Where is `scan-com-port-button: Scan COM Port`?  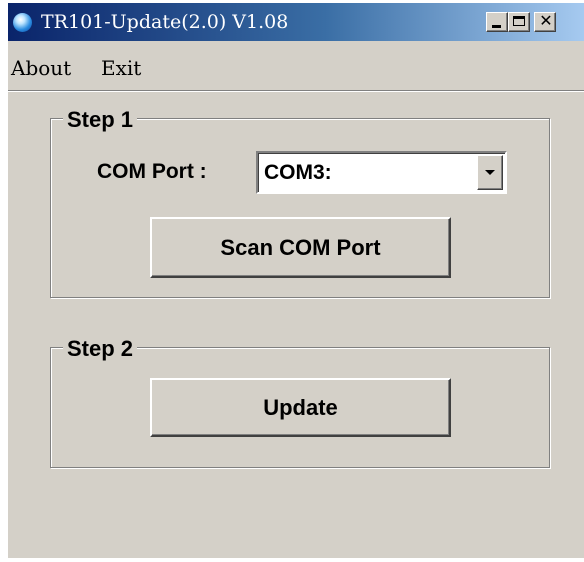
scan-com-port-button: Scan COM Port is located at coordinates (300, 247).